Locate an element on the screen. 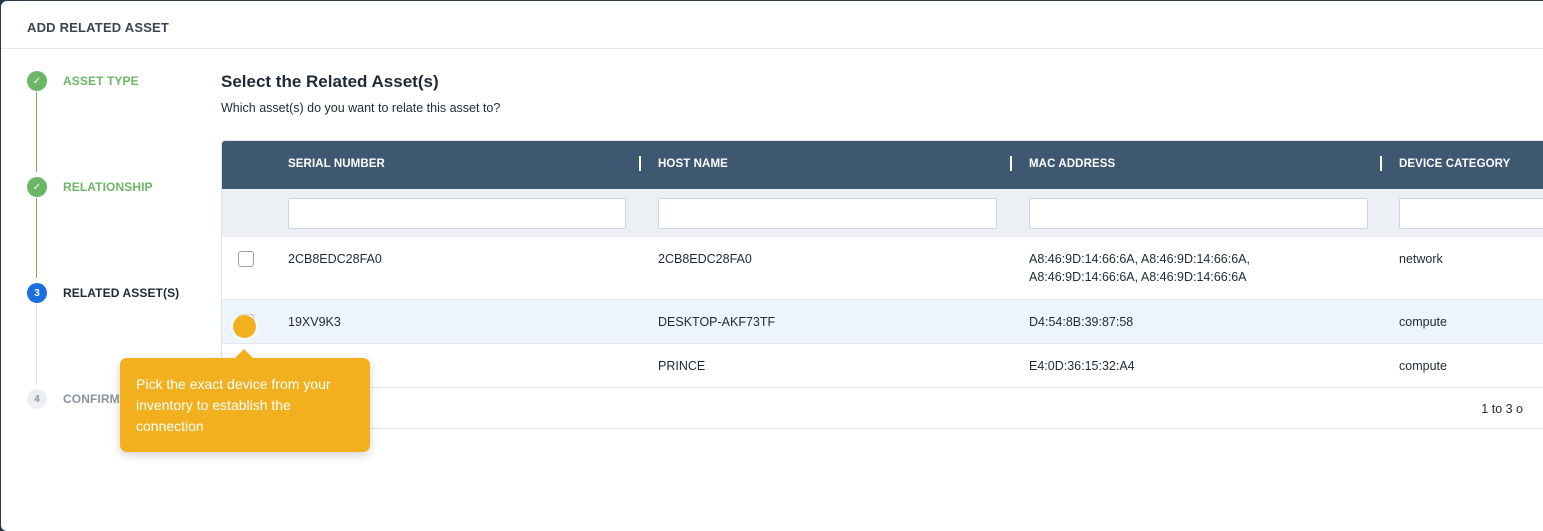  host-name-cell: DESKTOP-AKF73TF is located at coordinates (717, 322).